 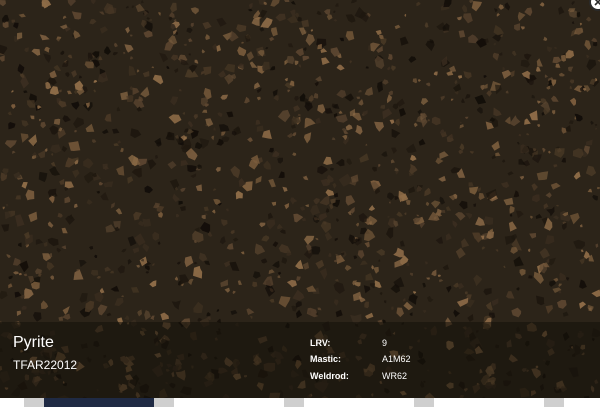 I want to click on spec-value-lrv: 9, so click(x=385, y=343).